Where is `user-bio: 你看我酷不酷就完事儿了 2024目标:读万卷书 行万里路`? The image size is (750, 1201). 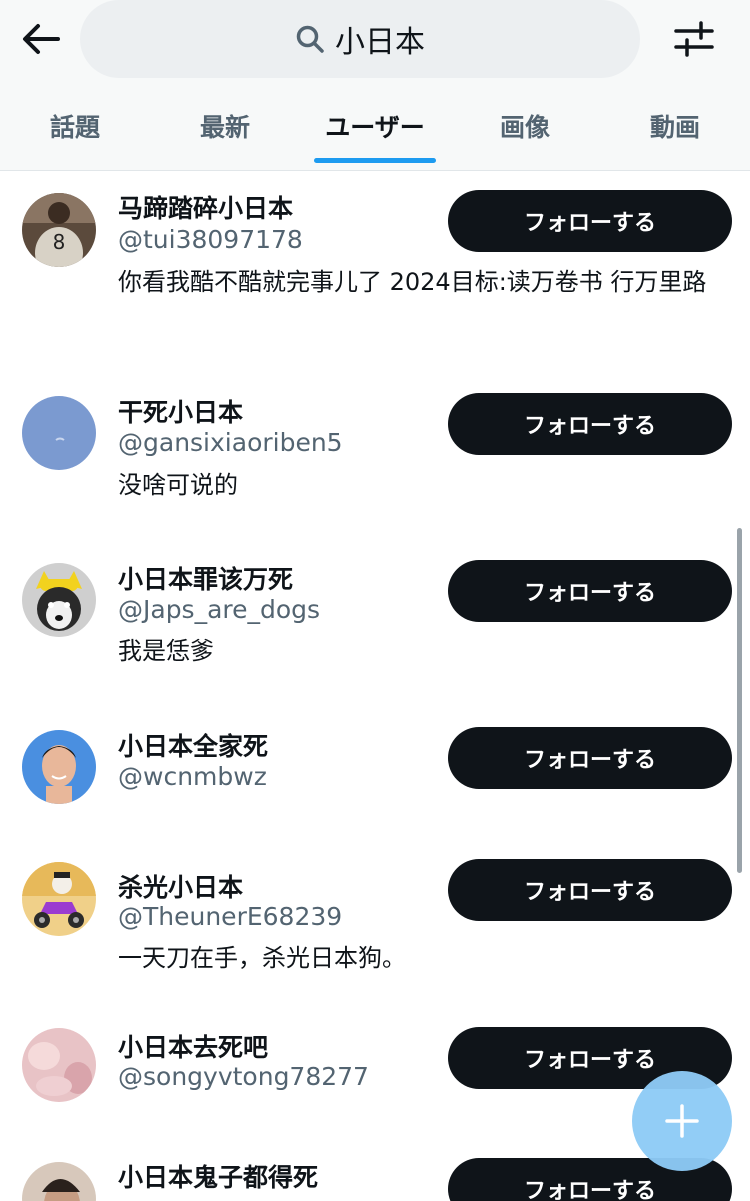
user-bio: 你看我酷不酷就完事儿了 2024目标:读万卷书 行万里路 is located at coordinates (412, 282).